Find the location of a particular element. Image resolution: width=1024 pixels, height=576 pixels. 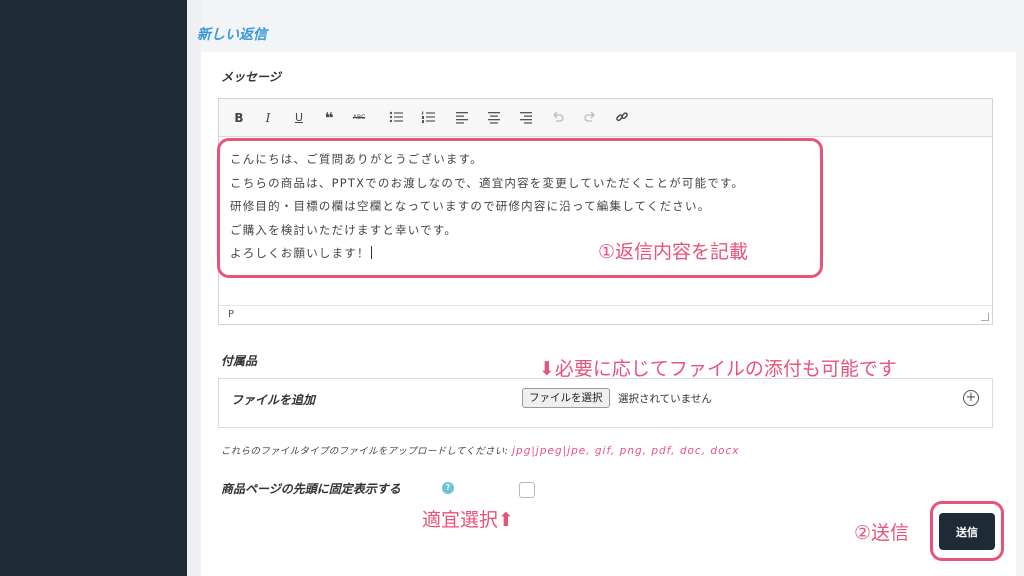

element-path: P is located at coordinates (231, 314).